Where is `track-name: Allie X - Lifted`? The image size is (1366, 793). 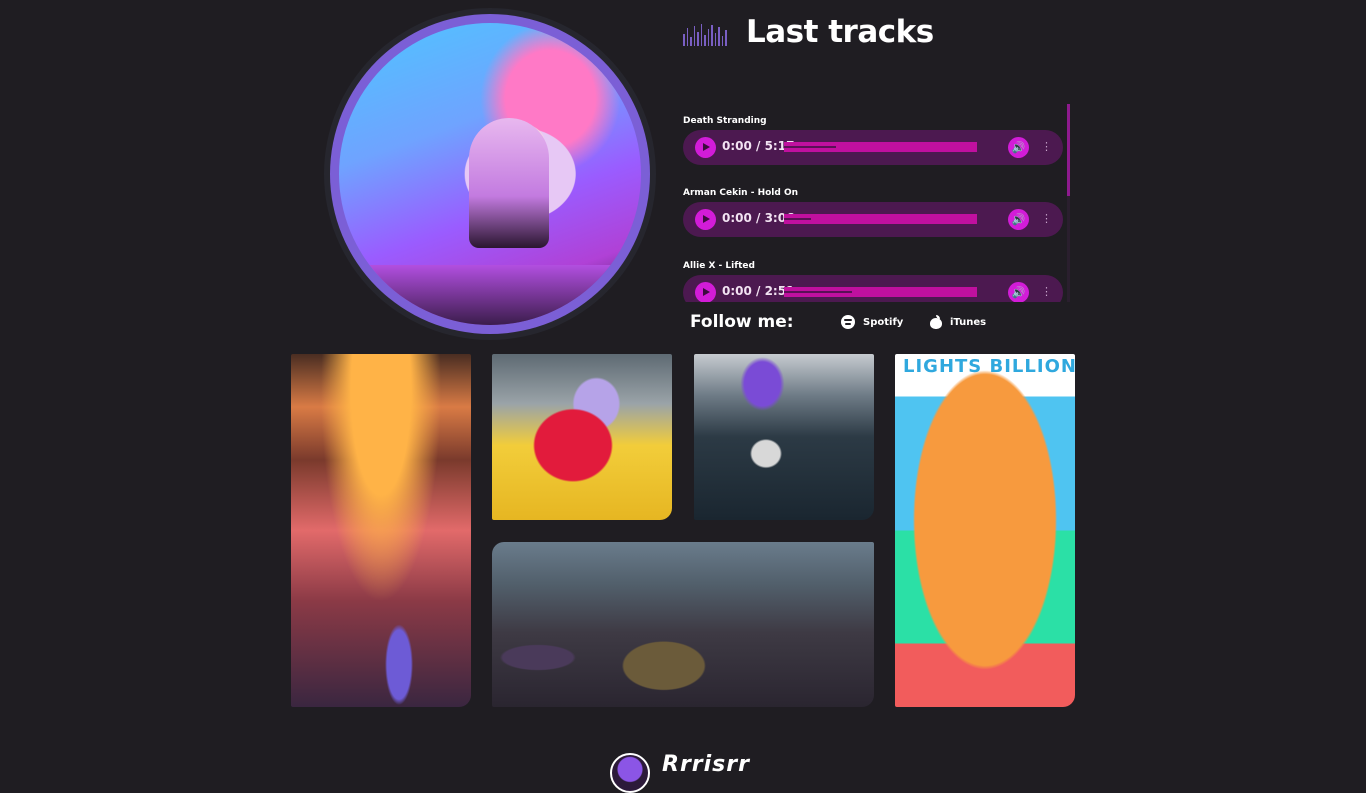
track-name: Allie X - Lifted is located at coordinates (719, 266).